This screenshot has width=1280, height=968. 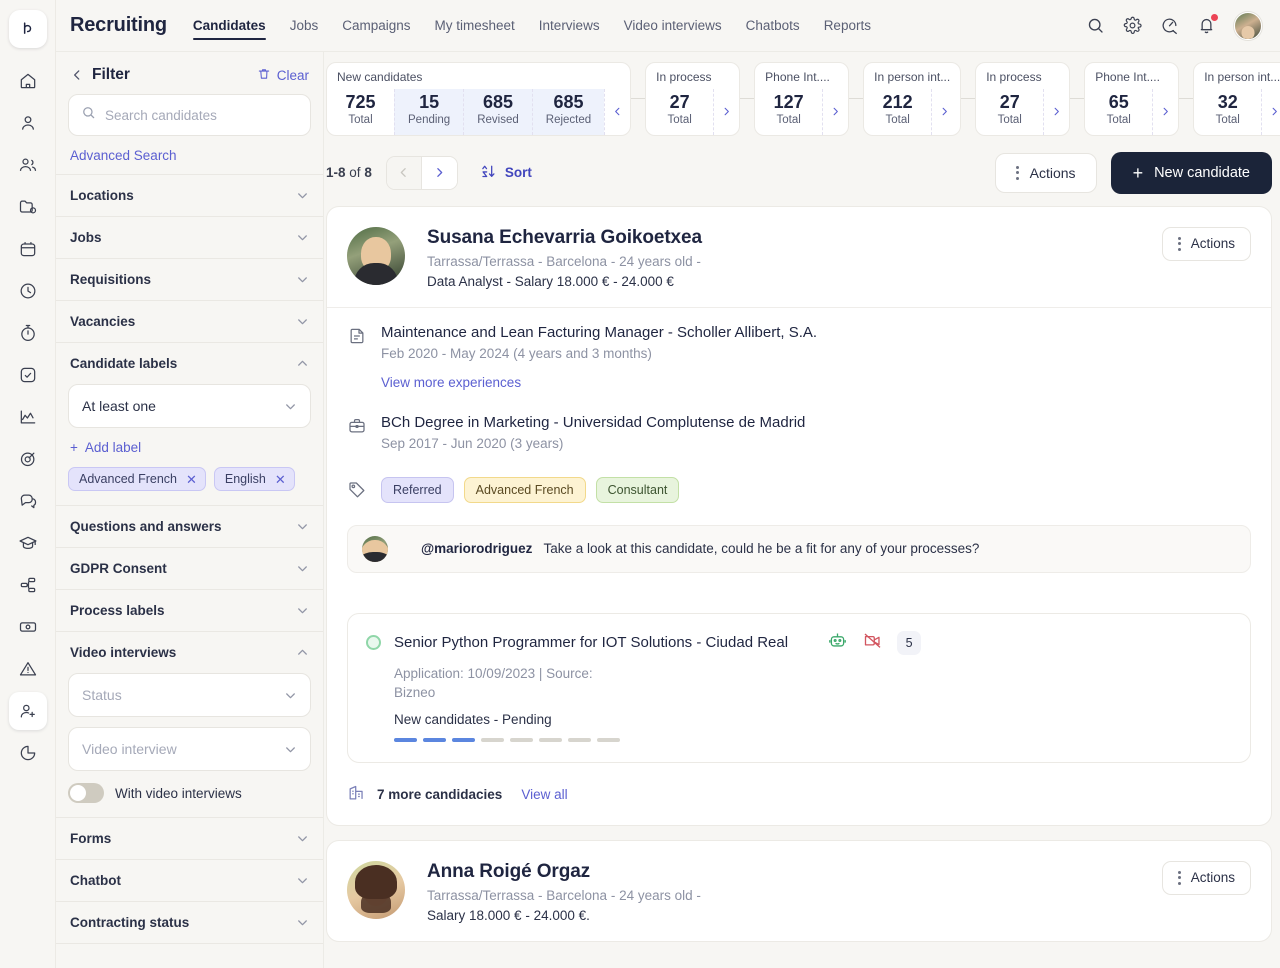 I want to click on label-chip: Advanced French ✕, so click(x=137, y=479).